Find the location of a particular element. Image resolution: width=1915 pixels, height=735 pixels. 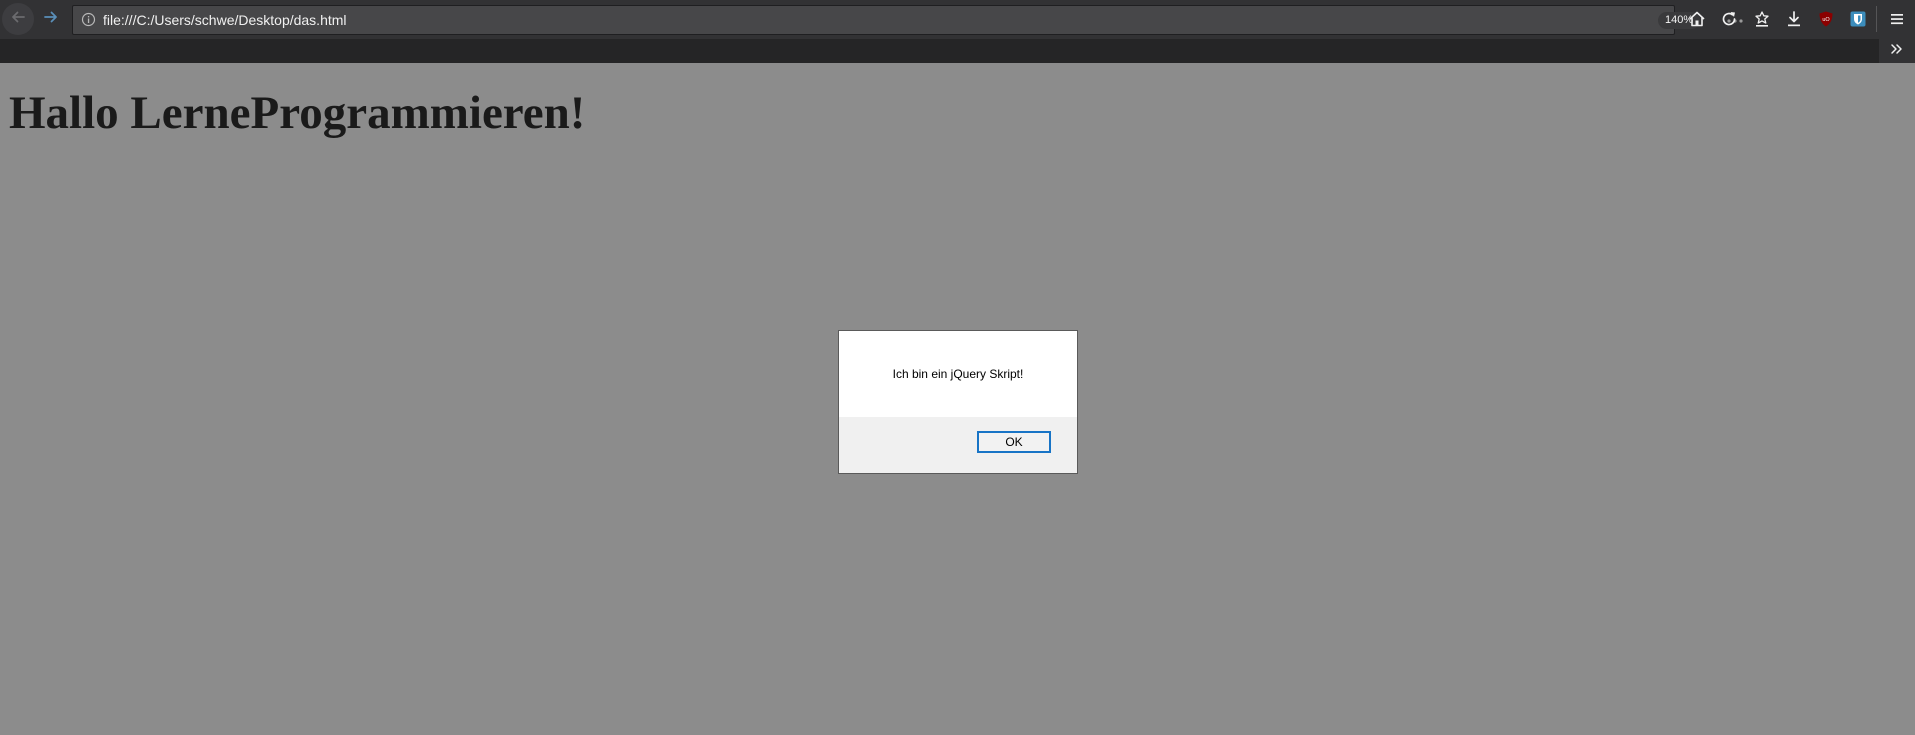

page-heading: Hallo LerneProgrammieren! is located at coordinates (297, 113).